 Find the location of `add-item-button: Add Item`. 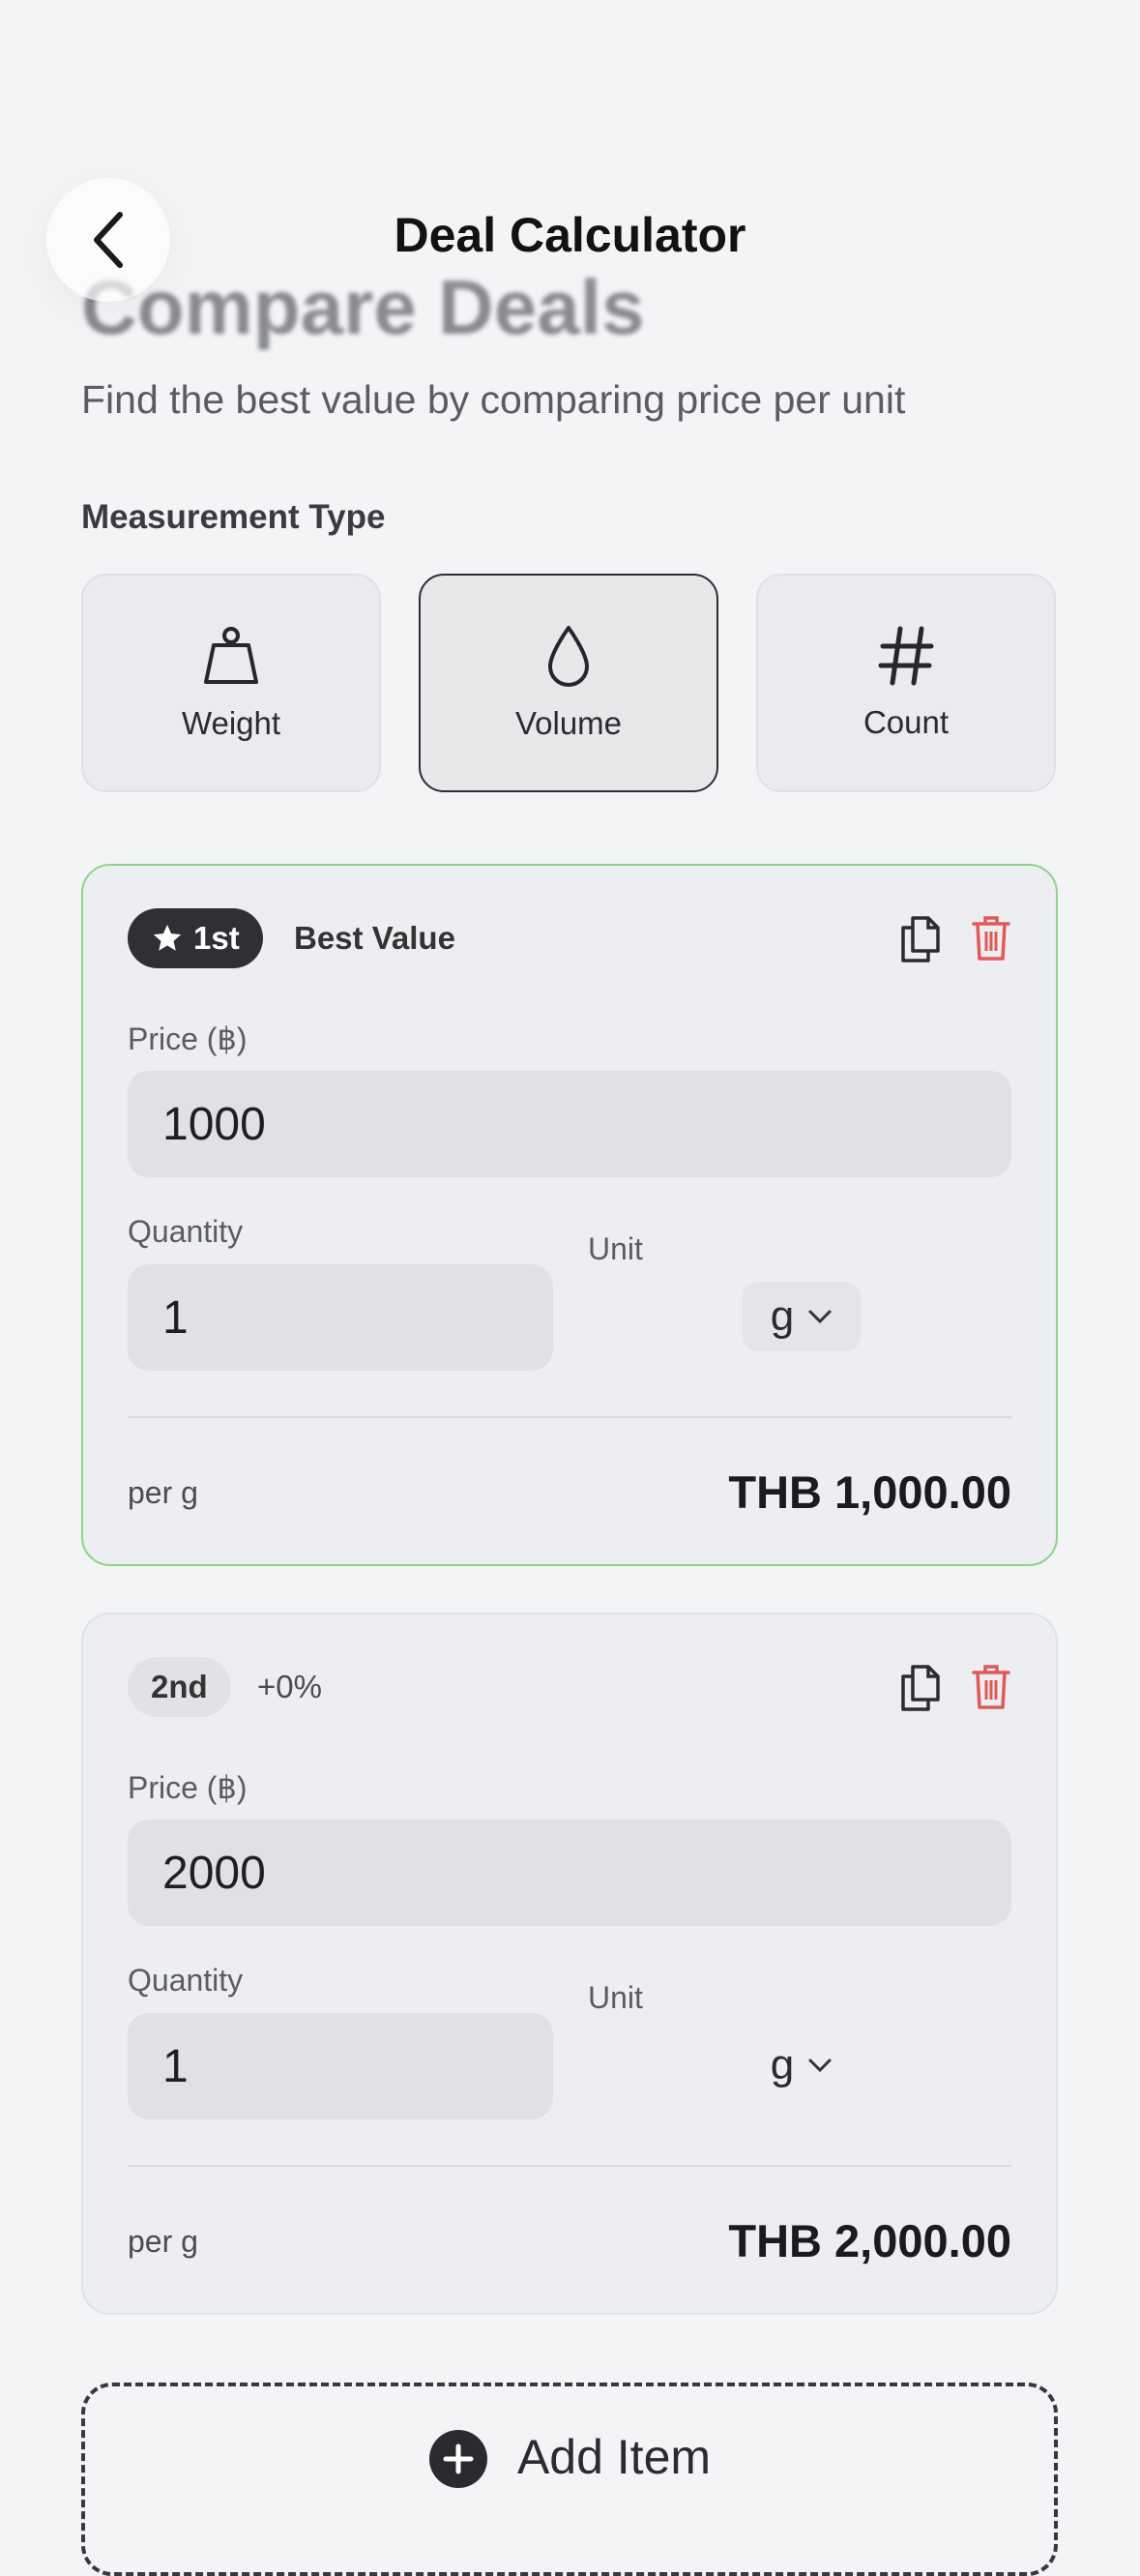

add-item-button: Add Item is located at coordinates (569, 2479).